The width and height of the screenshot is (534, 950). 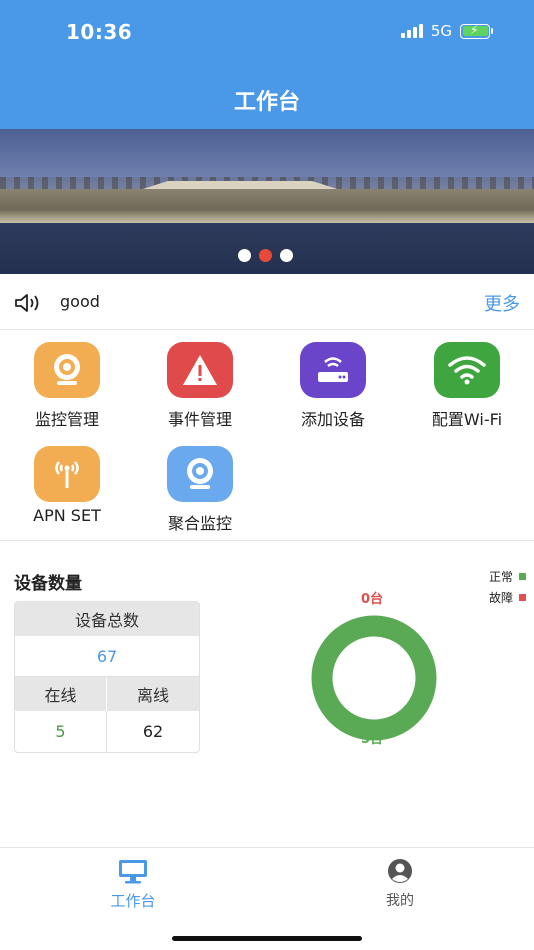 I want to click on grid-item-monitor: 监控管理, so click(x=67, y=381).